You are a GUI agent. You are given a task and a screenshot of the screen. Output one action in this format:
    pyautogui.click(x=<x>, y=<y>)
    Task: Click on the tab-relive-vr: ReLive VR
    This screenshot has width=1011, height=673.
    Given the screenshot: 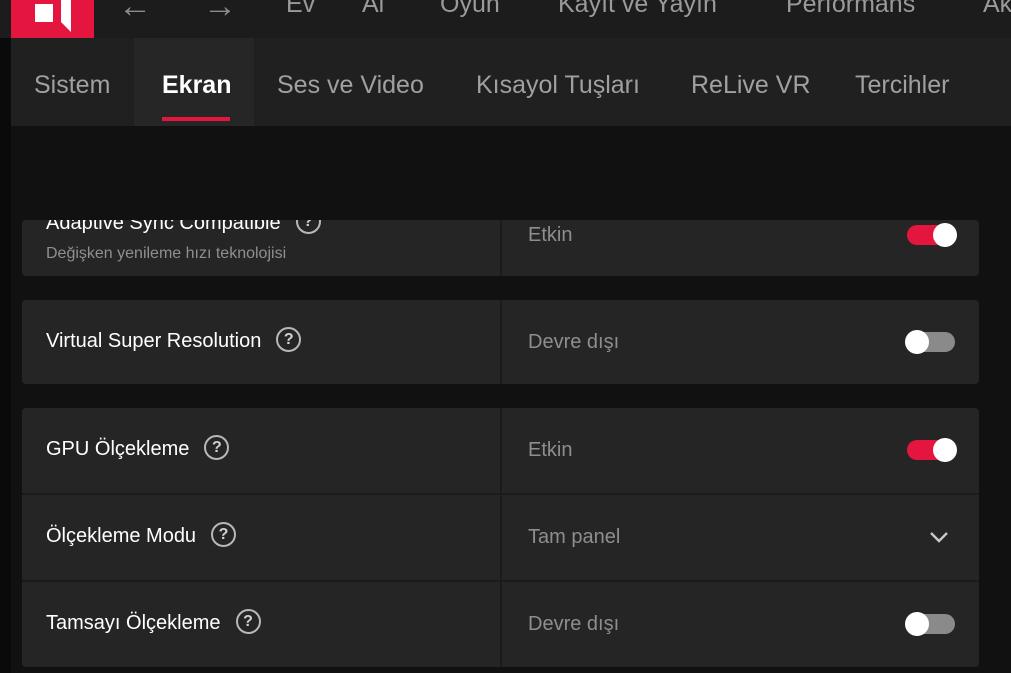 What is the action you would take?
    pyautogui.click(x=751, y=82)
    